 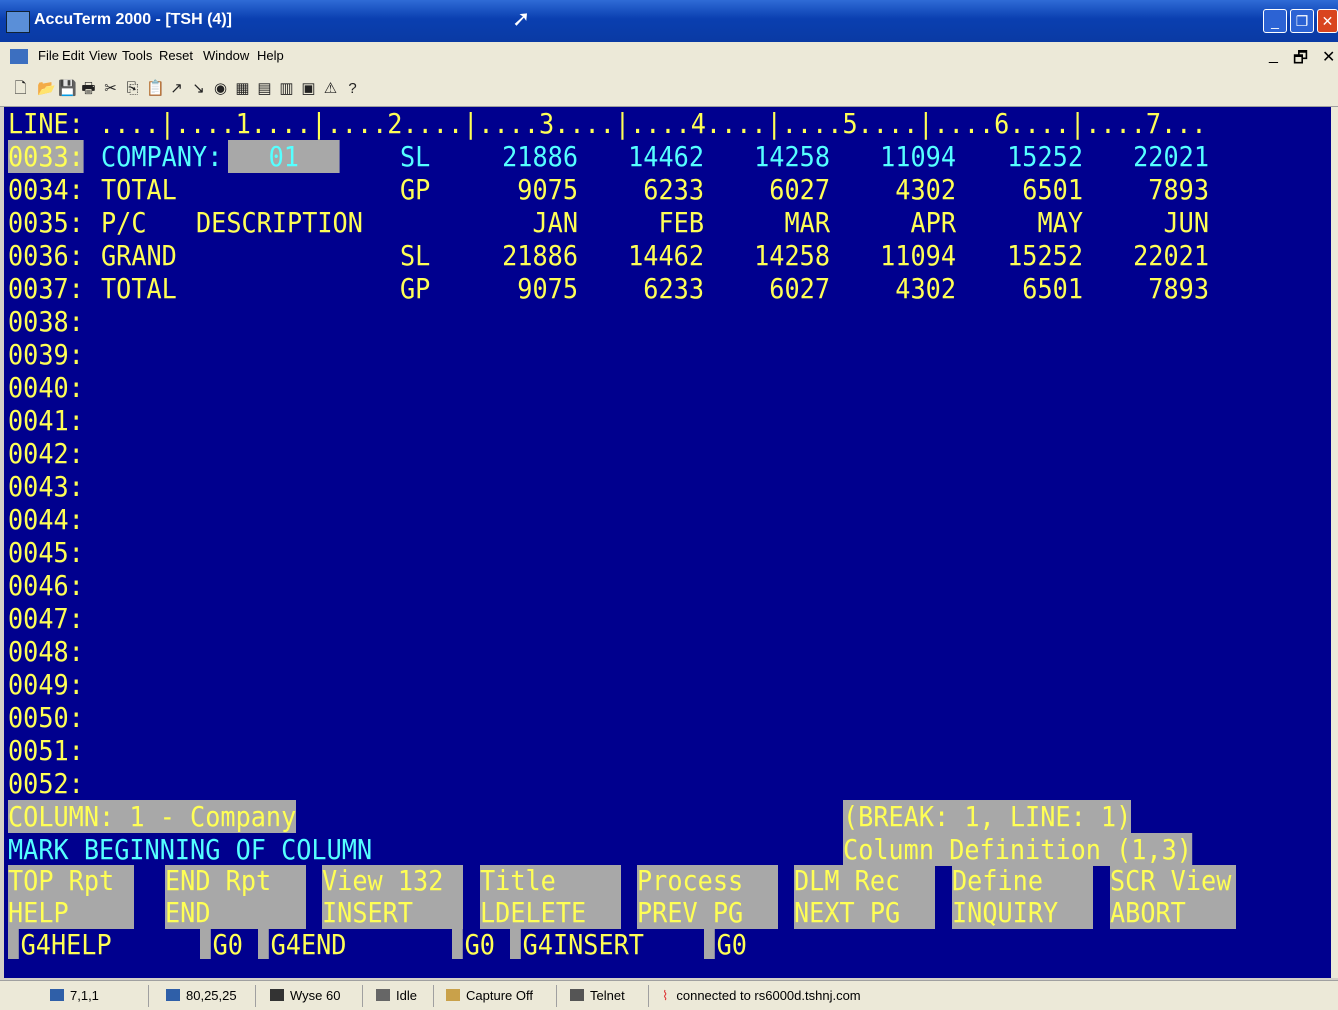 What do you see at coordinates (211, 995) in the screenshot?
I see `status-size: 80,25,25` at bounding box center [211, 995].